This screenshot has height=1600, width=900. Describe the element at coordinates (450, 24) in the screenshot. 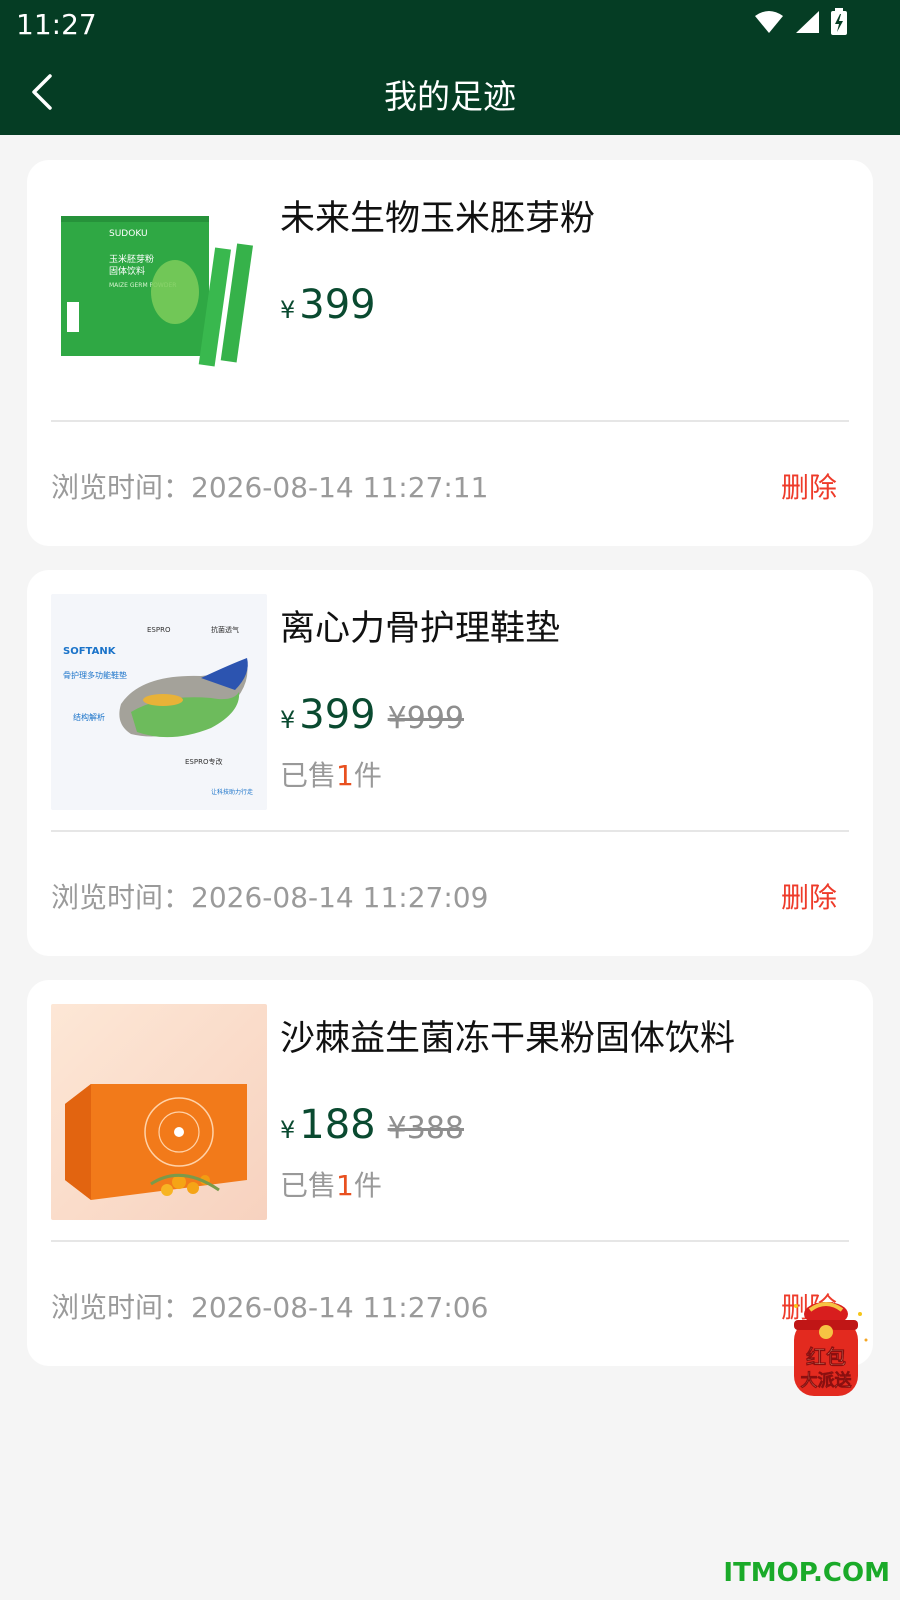

I see `status-bar: 11:27` at that location.